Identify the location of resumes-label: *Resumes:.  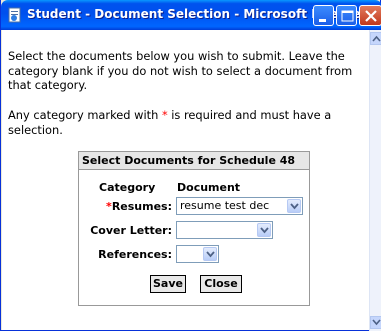
(139, 206).